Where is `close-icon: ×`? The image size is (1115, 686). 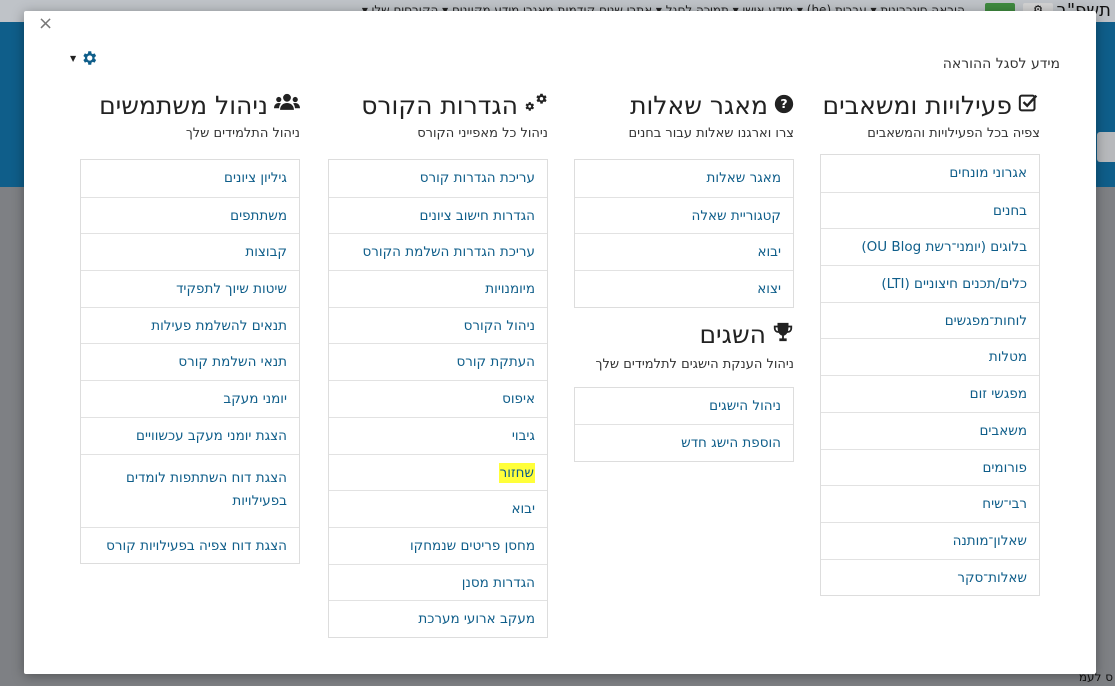 close-icon: × is located at coordinates (45, 24).